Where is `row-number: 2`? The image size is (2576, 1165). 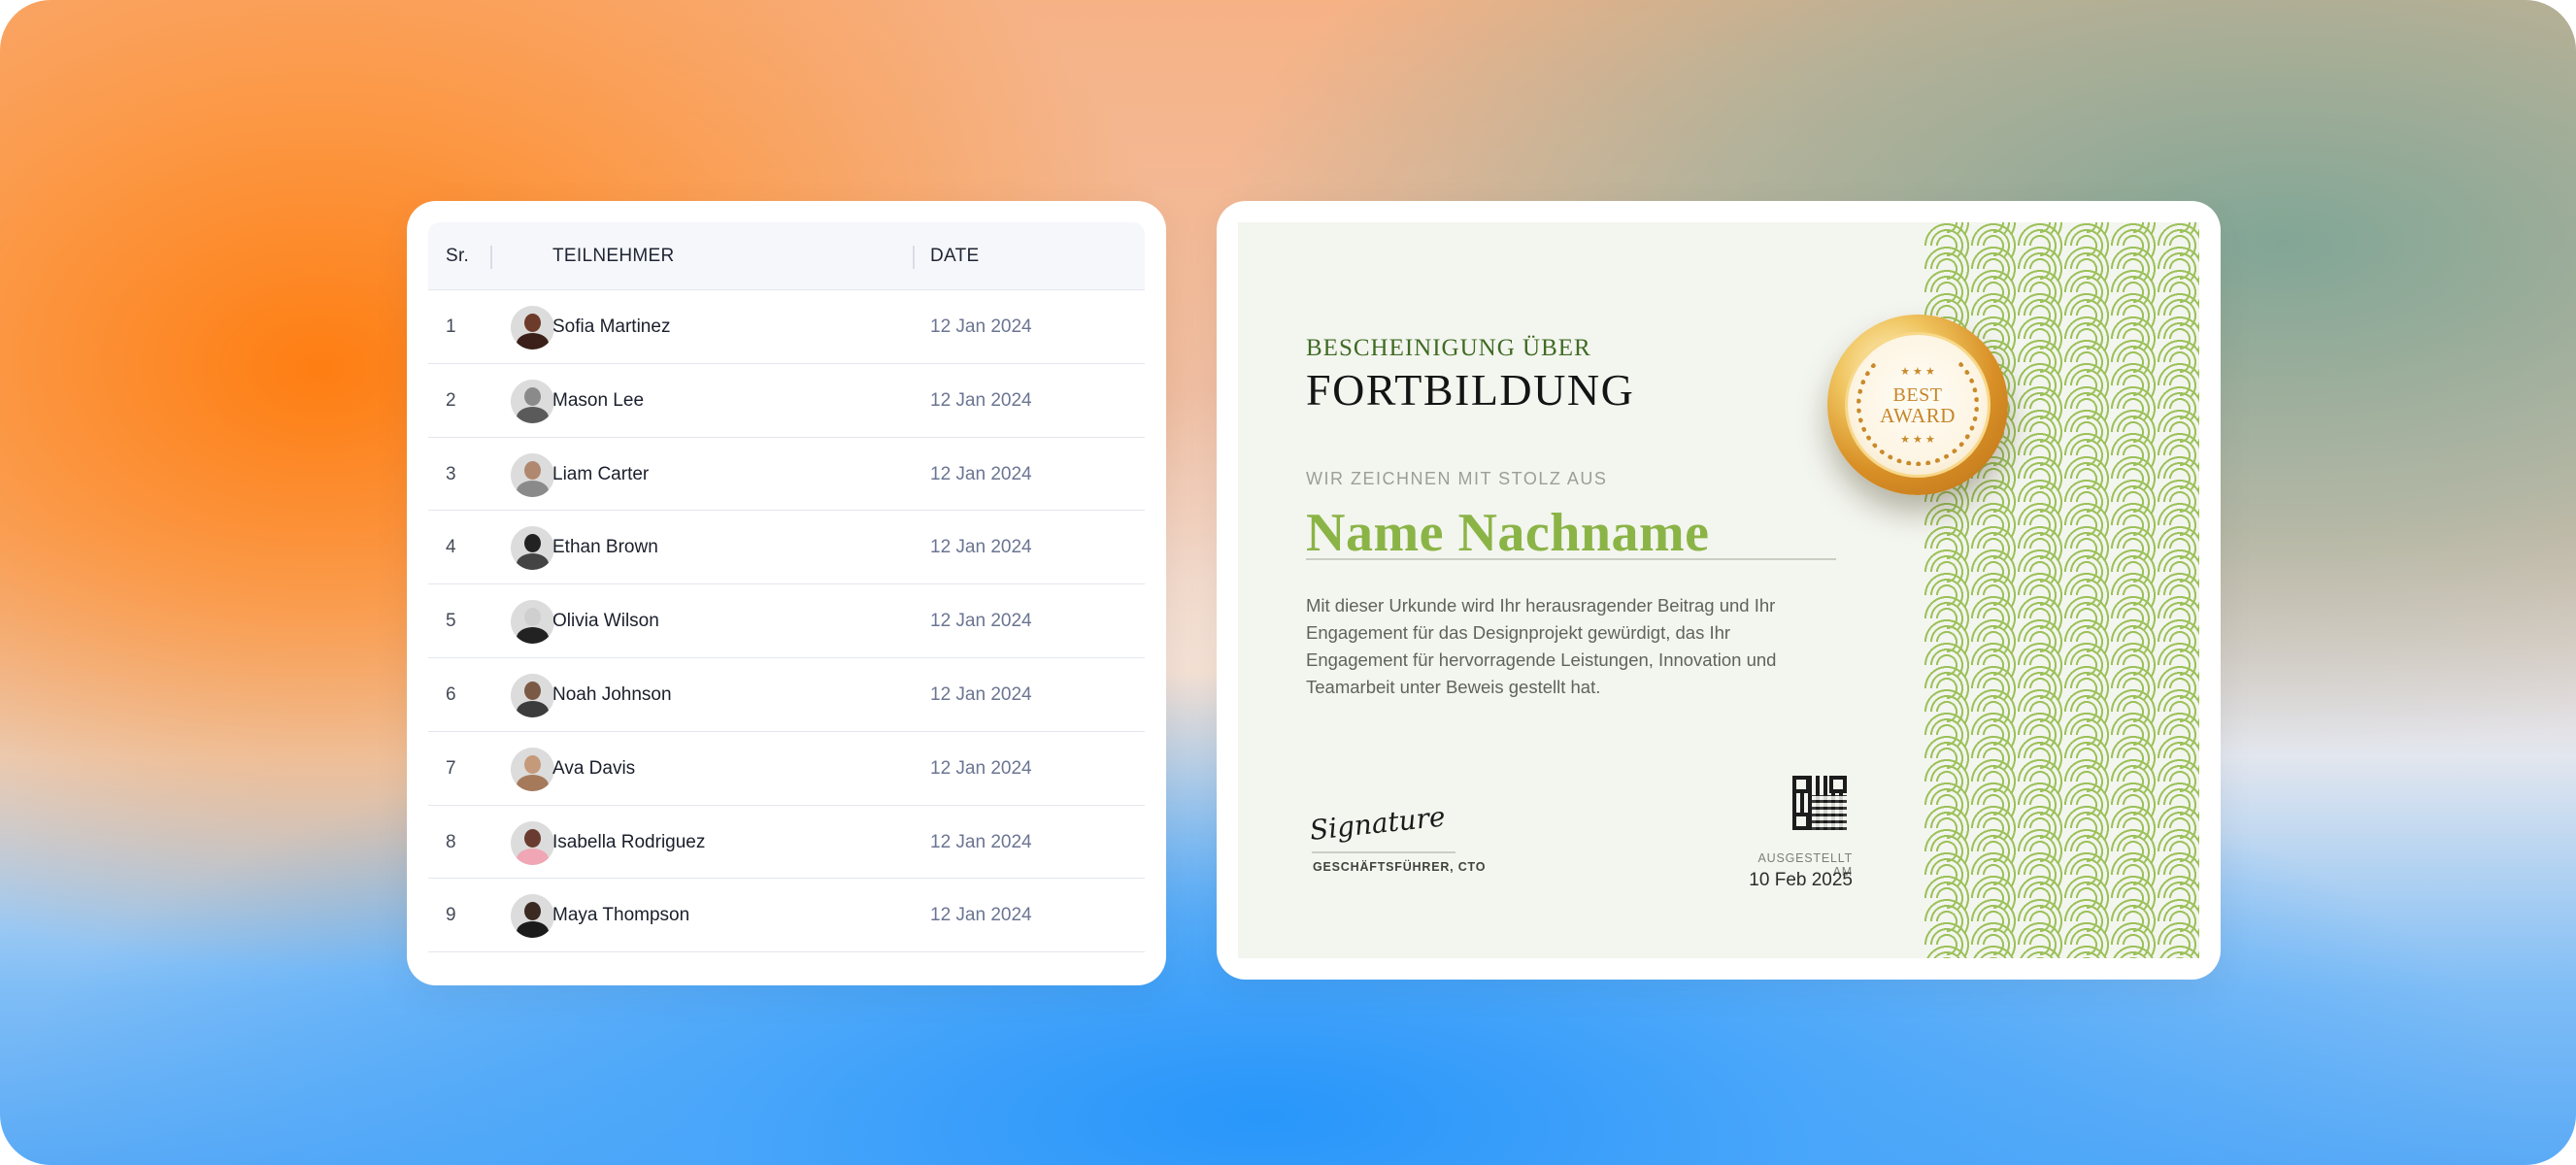 row-number: 2 is located at coordinates (451, 400).